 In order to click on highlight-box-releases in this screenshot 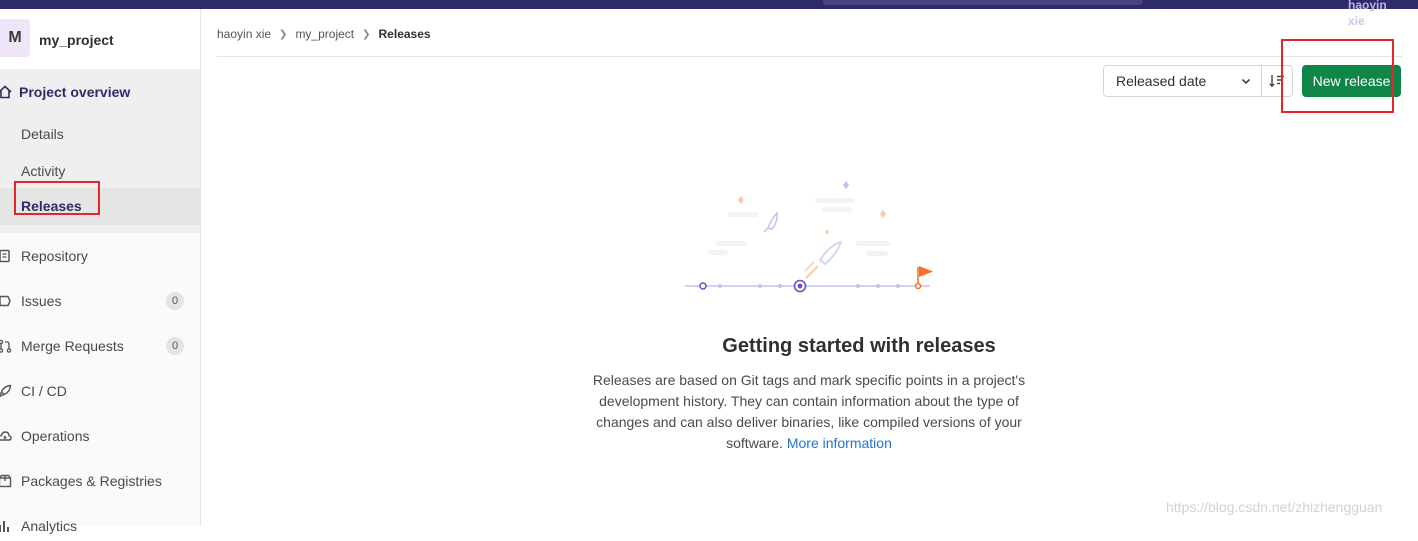, I will do `click(57, 198)`.